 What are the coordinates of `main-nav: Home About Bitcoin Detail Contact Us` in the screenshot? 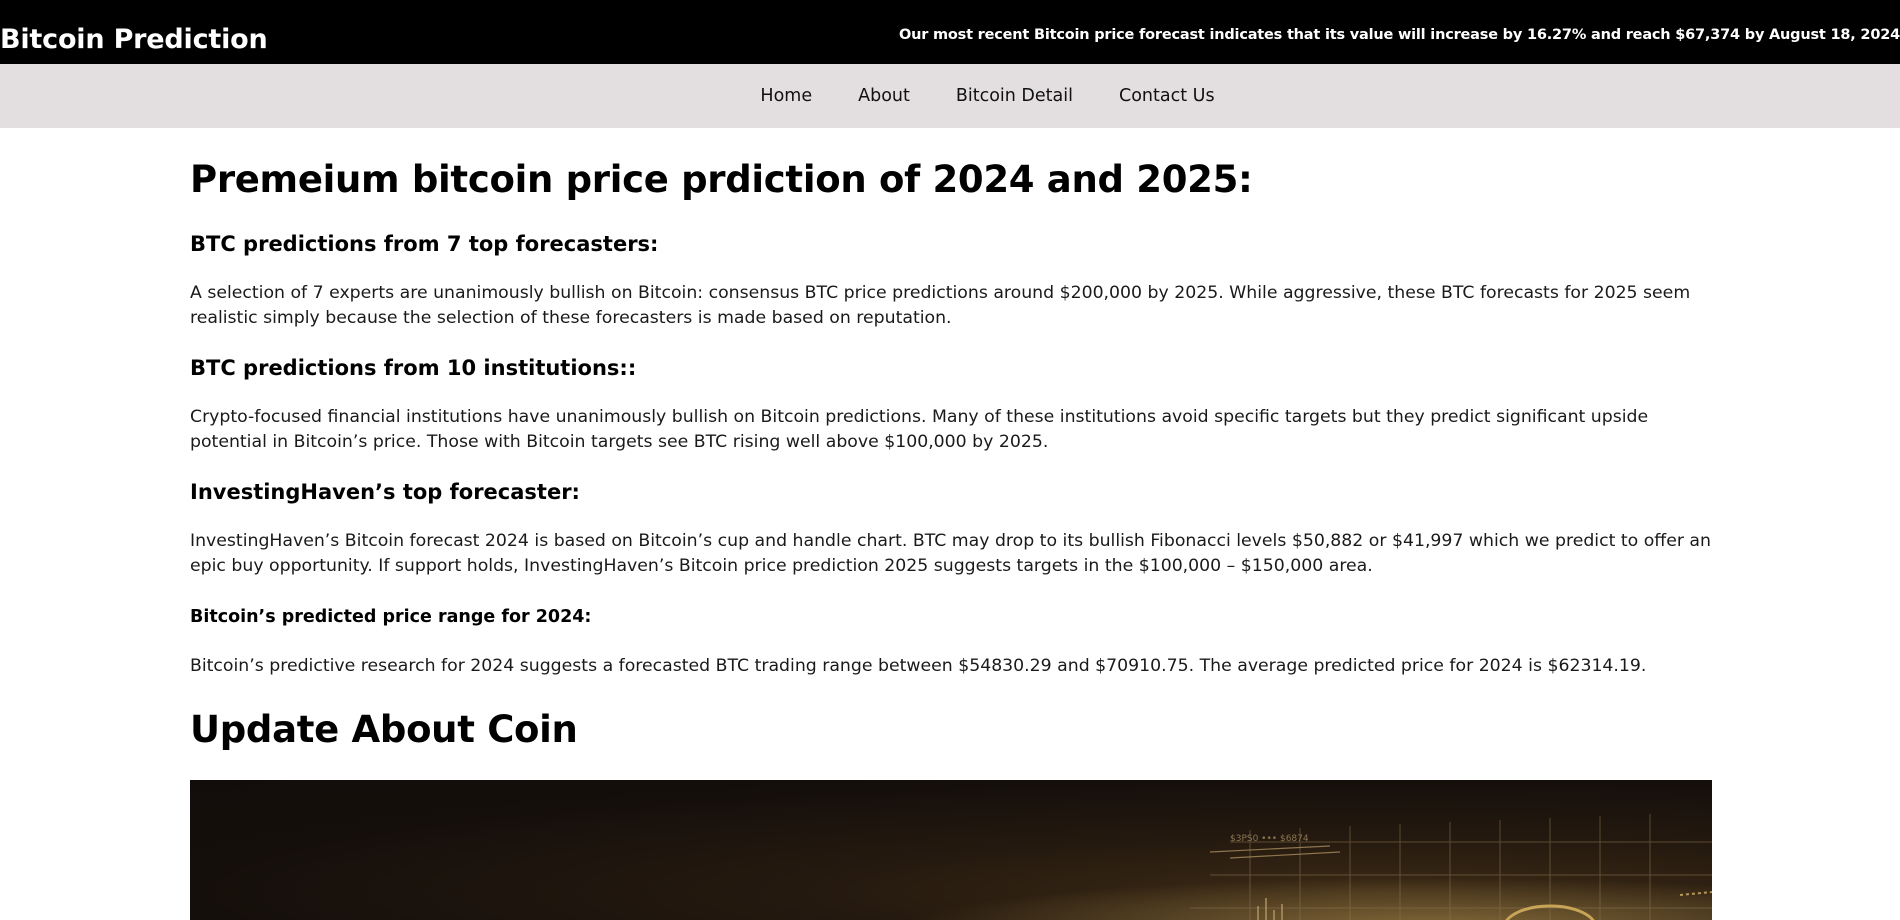 It's located at (950, 96).